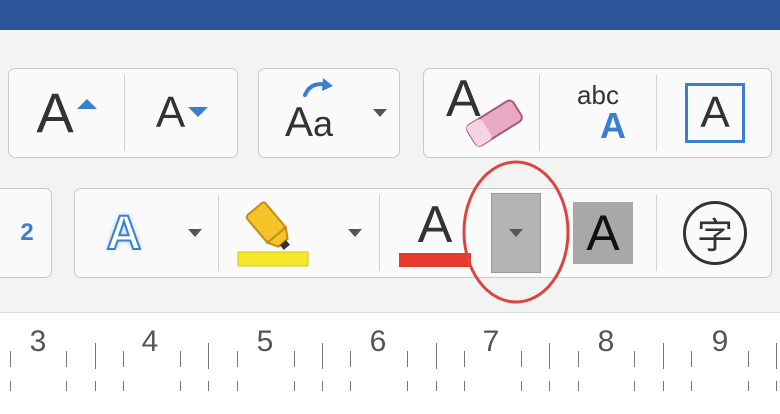  I want to click on change-case-dropdown, so click(380, 113).